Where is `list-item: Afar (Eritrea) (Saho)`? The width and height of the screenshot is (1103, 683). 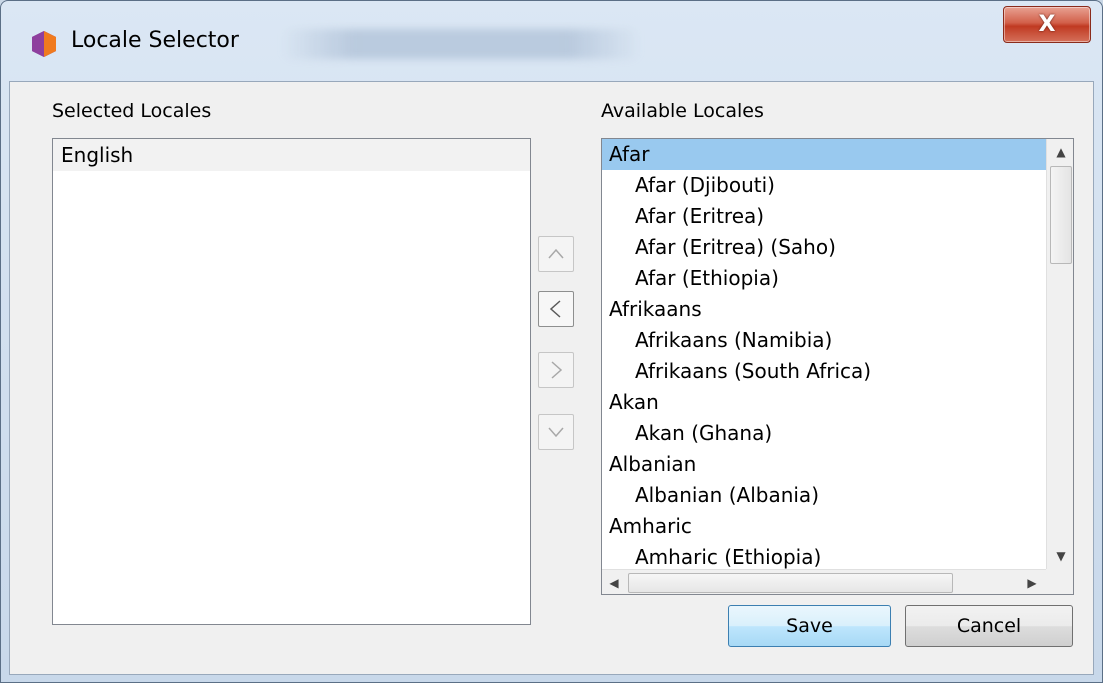 list-item: Afar (Eritrea) (Saho) is located at coordinates (824, 247).